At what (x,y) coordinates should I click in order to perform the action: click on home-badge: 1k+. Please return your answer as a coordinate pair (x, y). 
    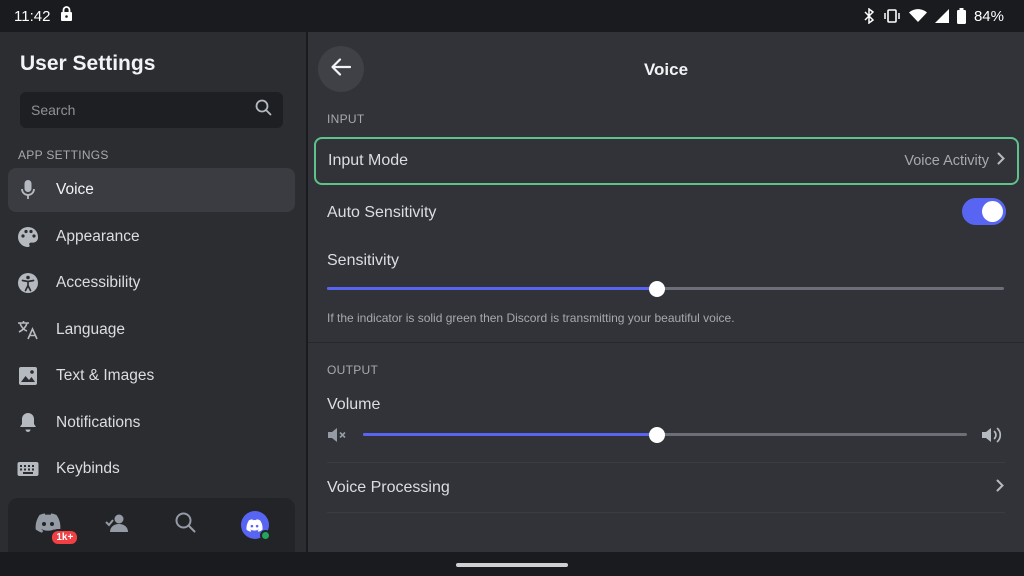
    Looking at the image, I should click on (65, 537).